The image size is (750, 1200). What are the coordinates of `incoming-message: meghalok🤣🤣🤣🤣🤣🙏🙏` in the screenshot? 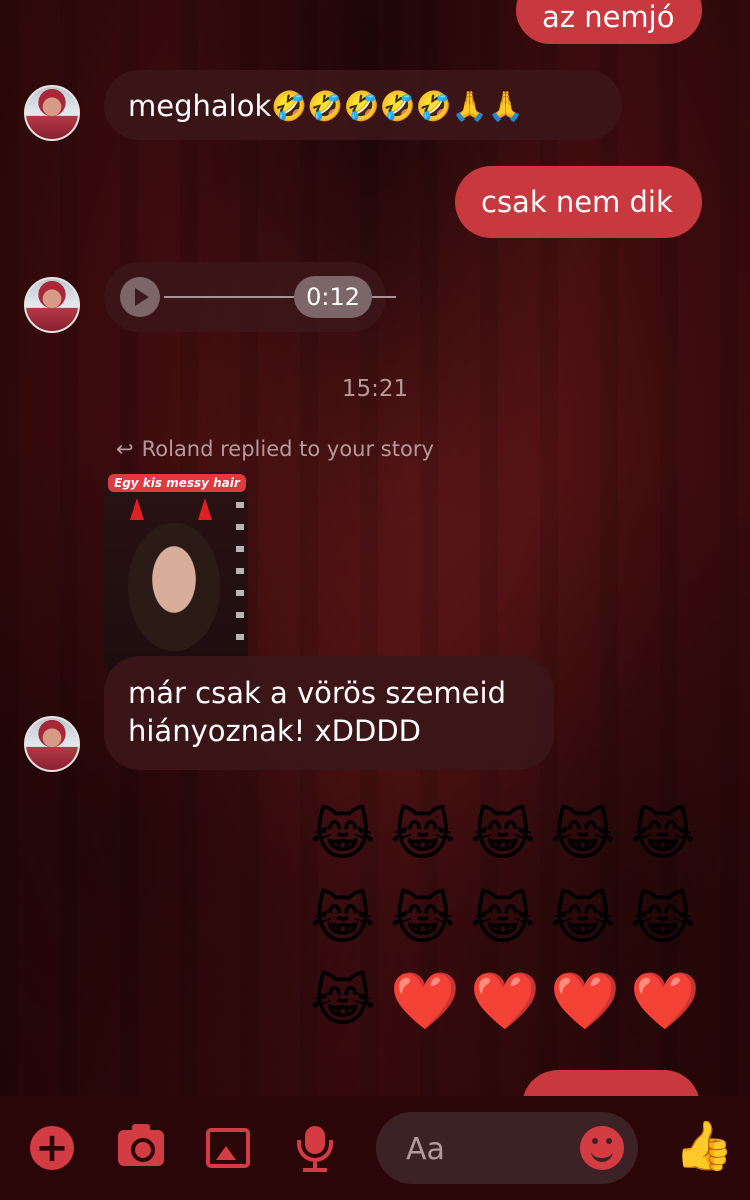 It's located at (363, 105).